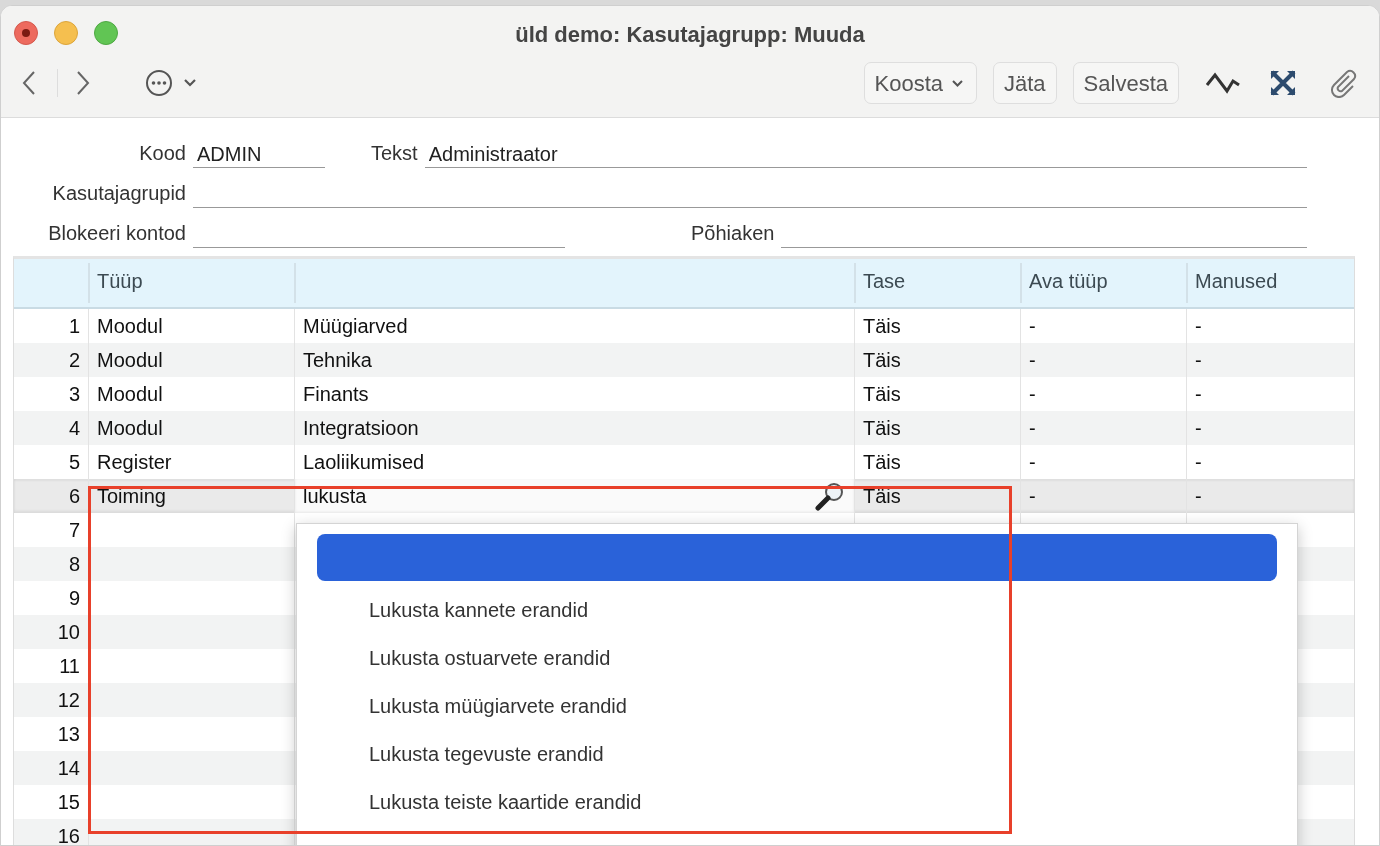 The height and width of the screenshot is (846, 1380). I want to click on field-label: Põhiaken, so click(733, 233).